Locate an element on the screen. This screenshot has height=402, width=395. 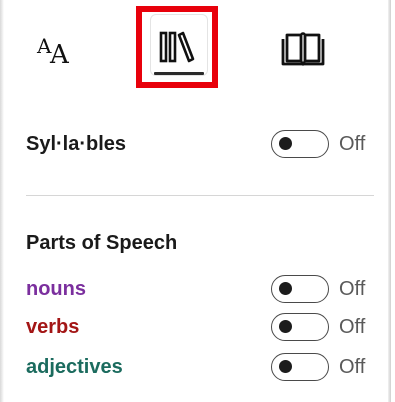
tab-reading-preferences is located at coordinates (303, 47).